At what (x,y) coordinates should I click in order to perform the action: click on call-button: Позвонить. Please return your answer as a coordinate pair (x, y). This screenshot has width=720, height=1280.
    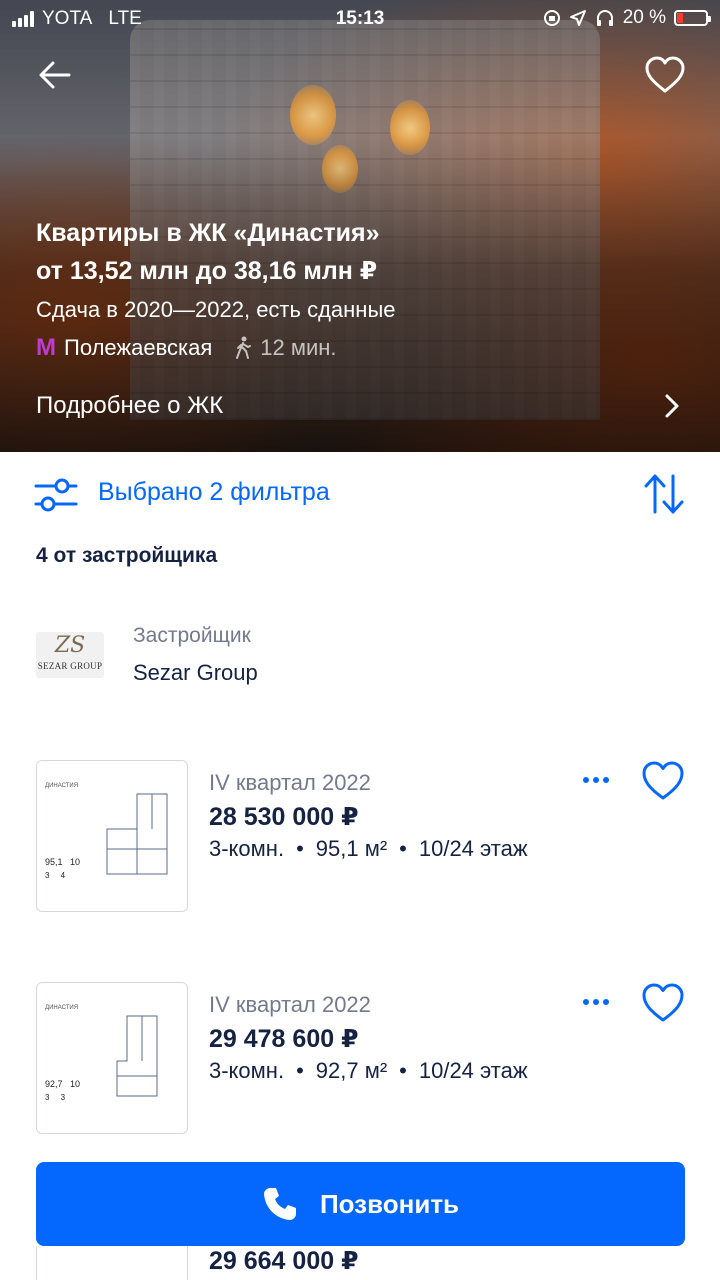
    Looking at the image, I should click on (360, 1204).